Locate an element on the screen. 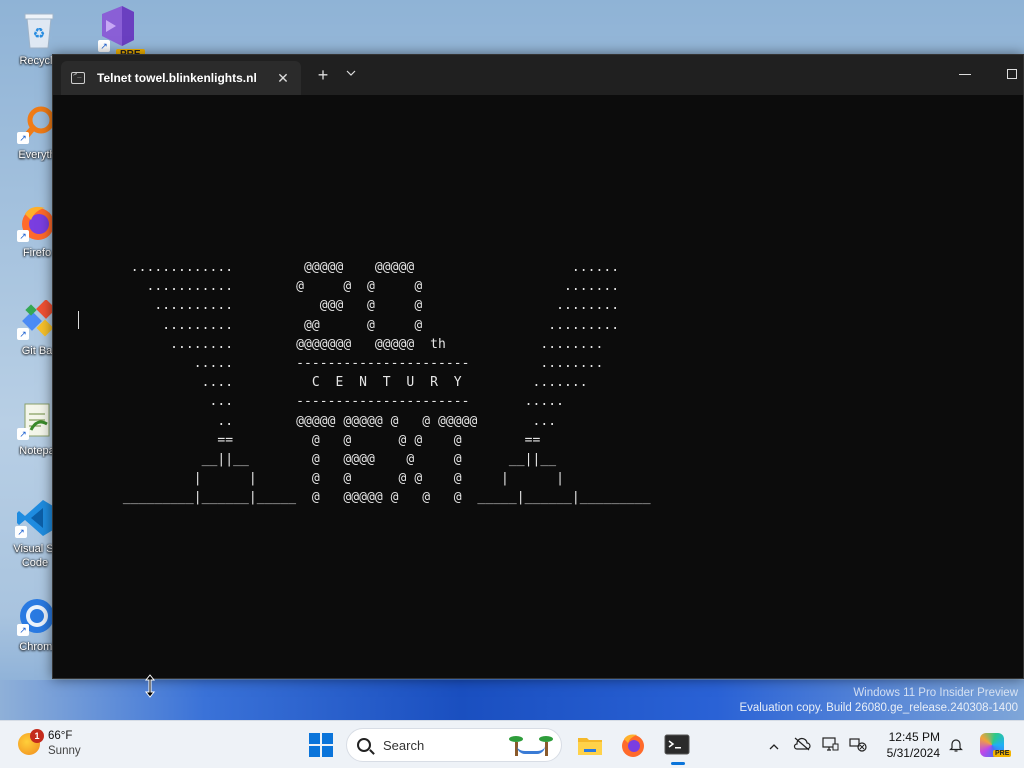  sun-icon: 1 is located at coordinates (31, 742).